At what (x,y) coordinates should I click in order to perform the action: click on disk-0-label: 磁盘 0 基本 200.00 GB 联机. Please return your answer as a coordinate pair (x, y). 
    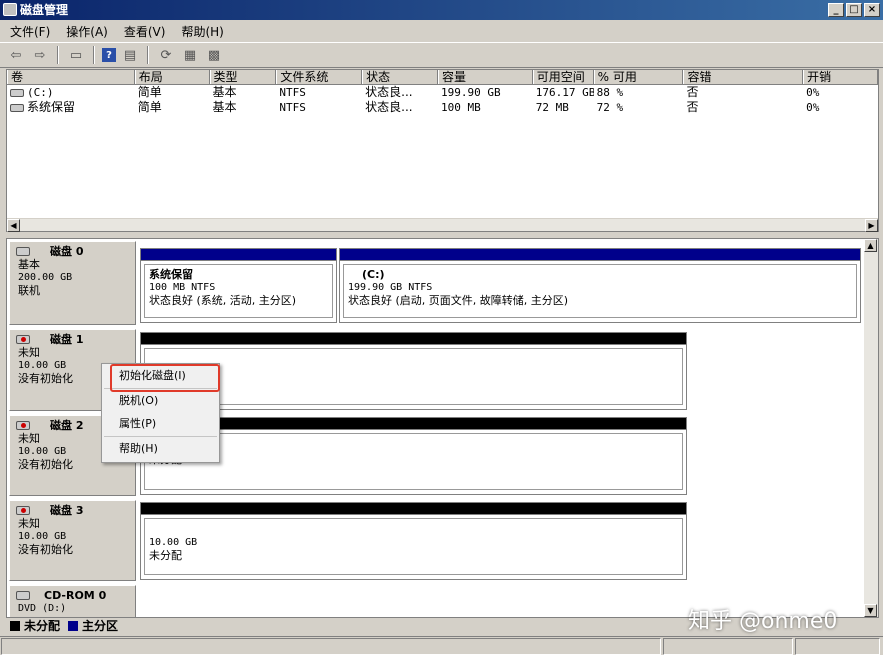
    Looking at the image, I should click on (72, 283).